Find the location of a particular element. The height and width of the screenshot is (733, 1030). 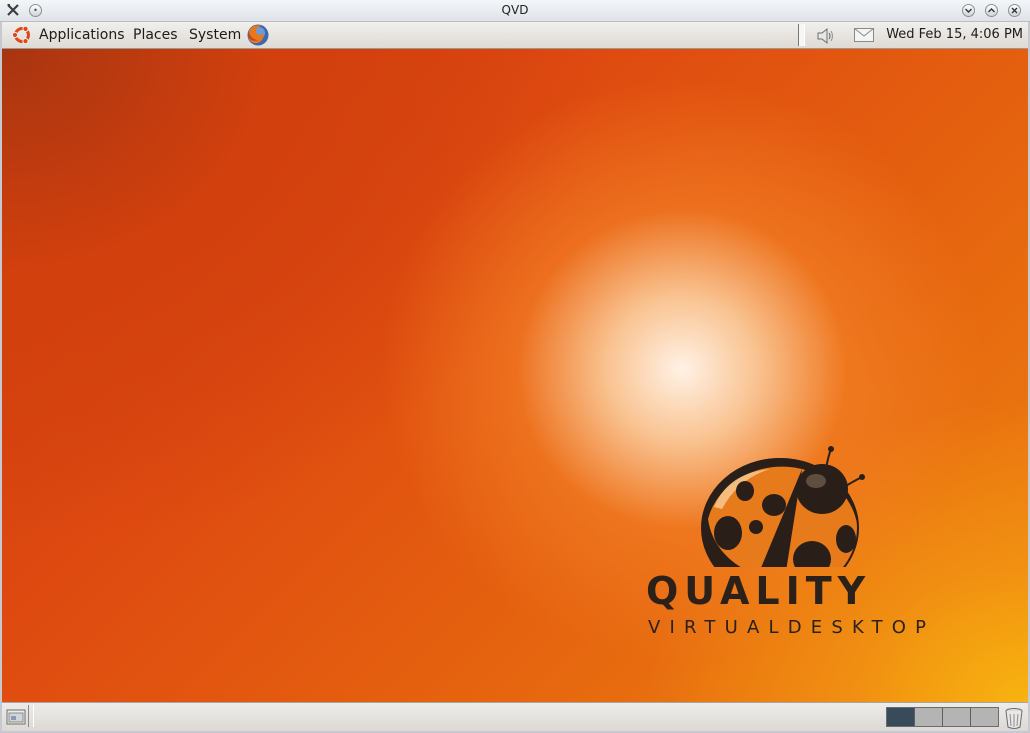

menu-places: Places is located at coordinates (155, 35).